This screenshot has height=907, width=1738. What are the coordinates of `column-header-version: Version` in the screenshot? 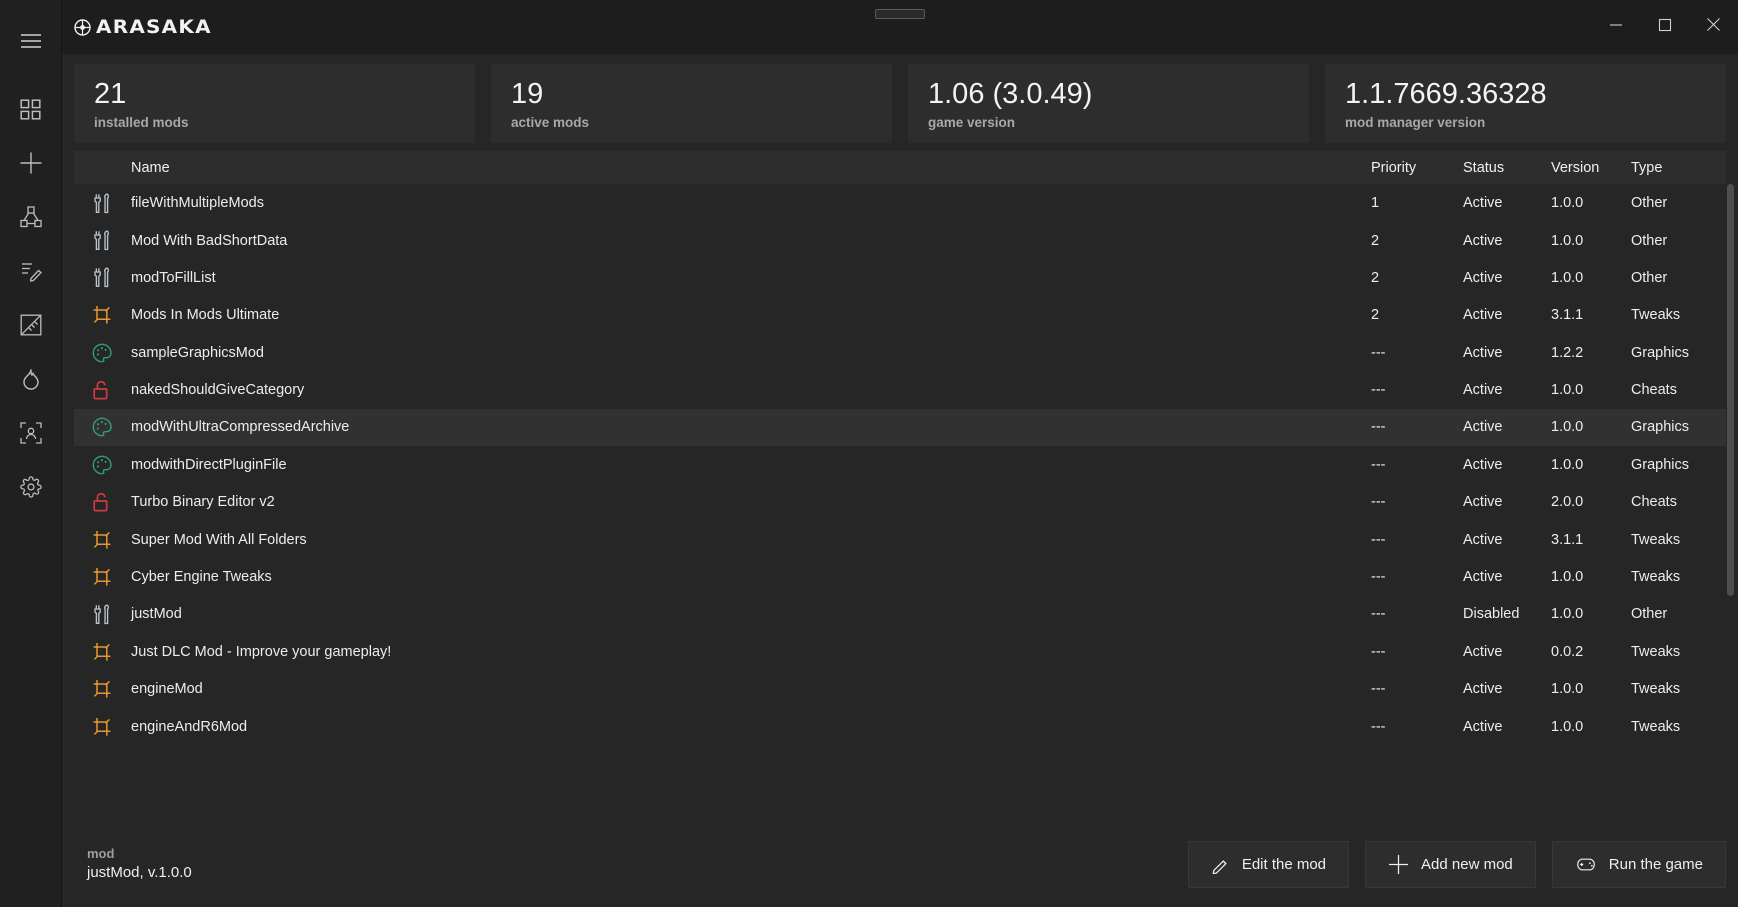 It's located at (1591, 168).